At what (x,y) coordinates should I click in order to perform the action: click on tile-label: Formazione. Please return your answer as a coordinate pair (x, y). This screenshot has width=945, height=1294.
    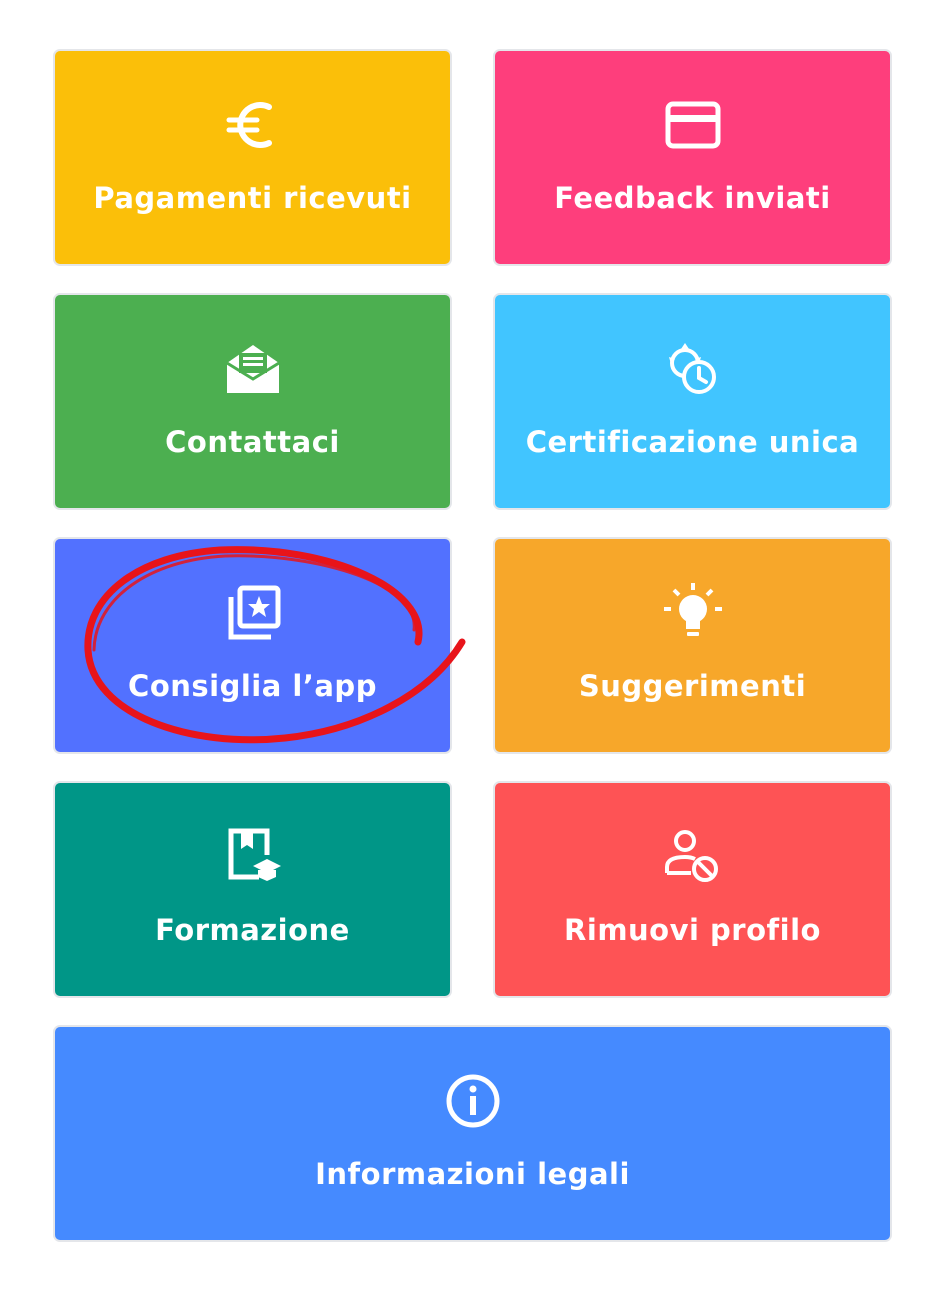
    Looking at the image, I should click on (252, 930).